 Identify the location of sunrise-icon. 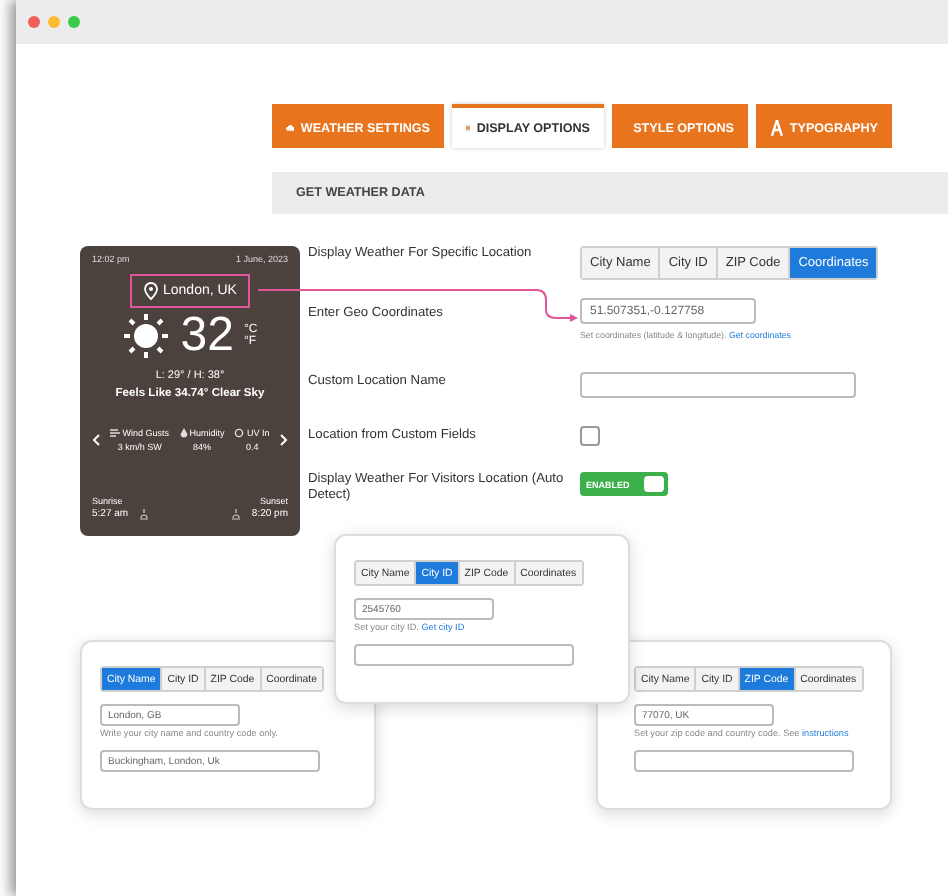
(144, 514).